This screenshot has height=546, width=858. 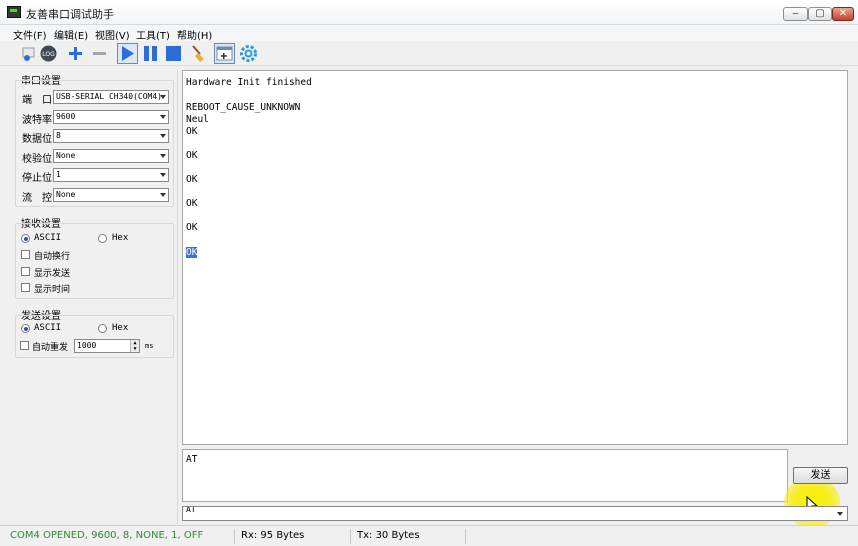 What do you see at coordinates (111, 117) in the screenshot?
I see `baud-select: 9600` at bounding box center [111, 117].